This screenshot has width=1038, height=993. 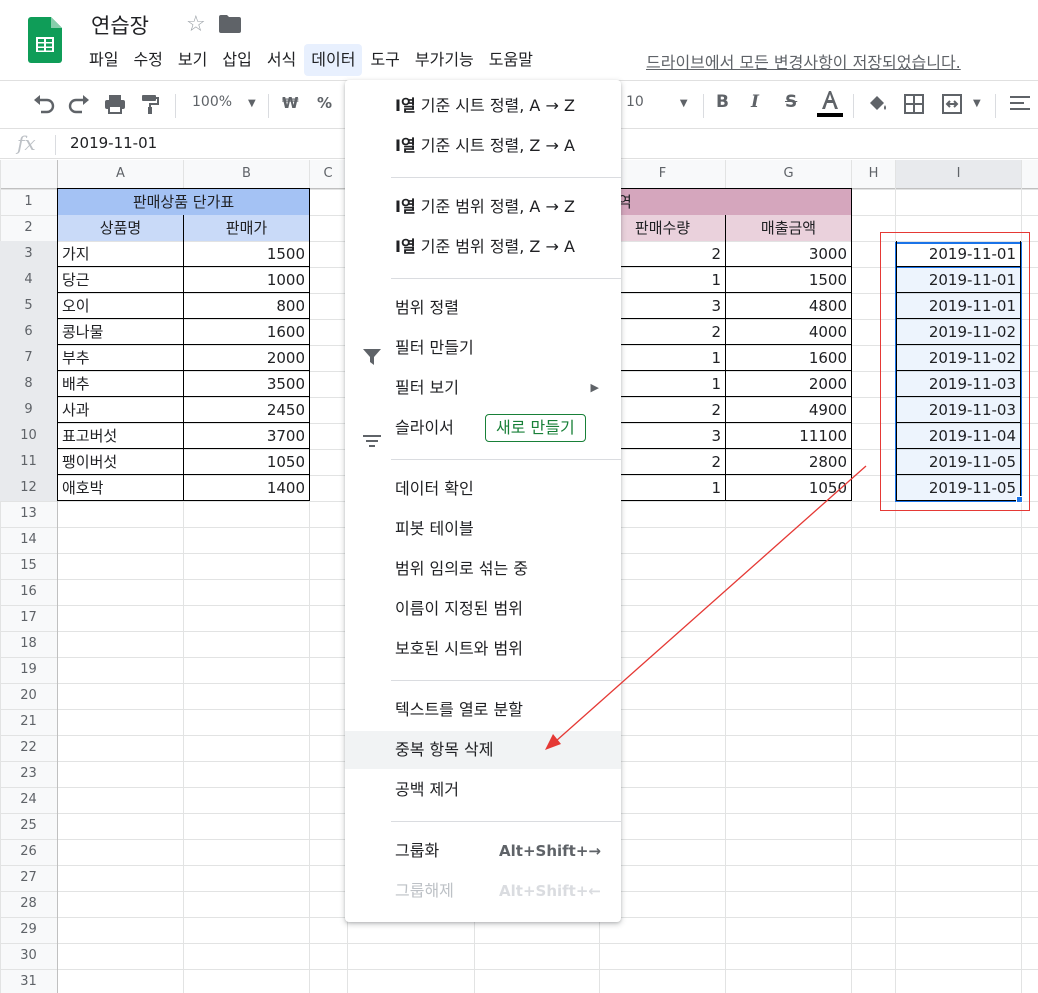 What do you see at coordinates (444, 60) in the screenshot?
I see `menu-addons: 부가기능` at bounding box center [444, 60].